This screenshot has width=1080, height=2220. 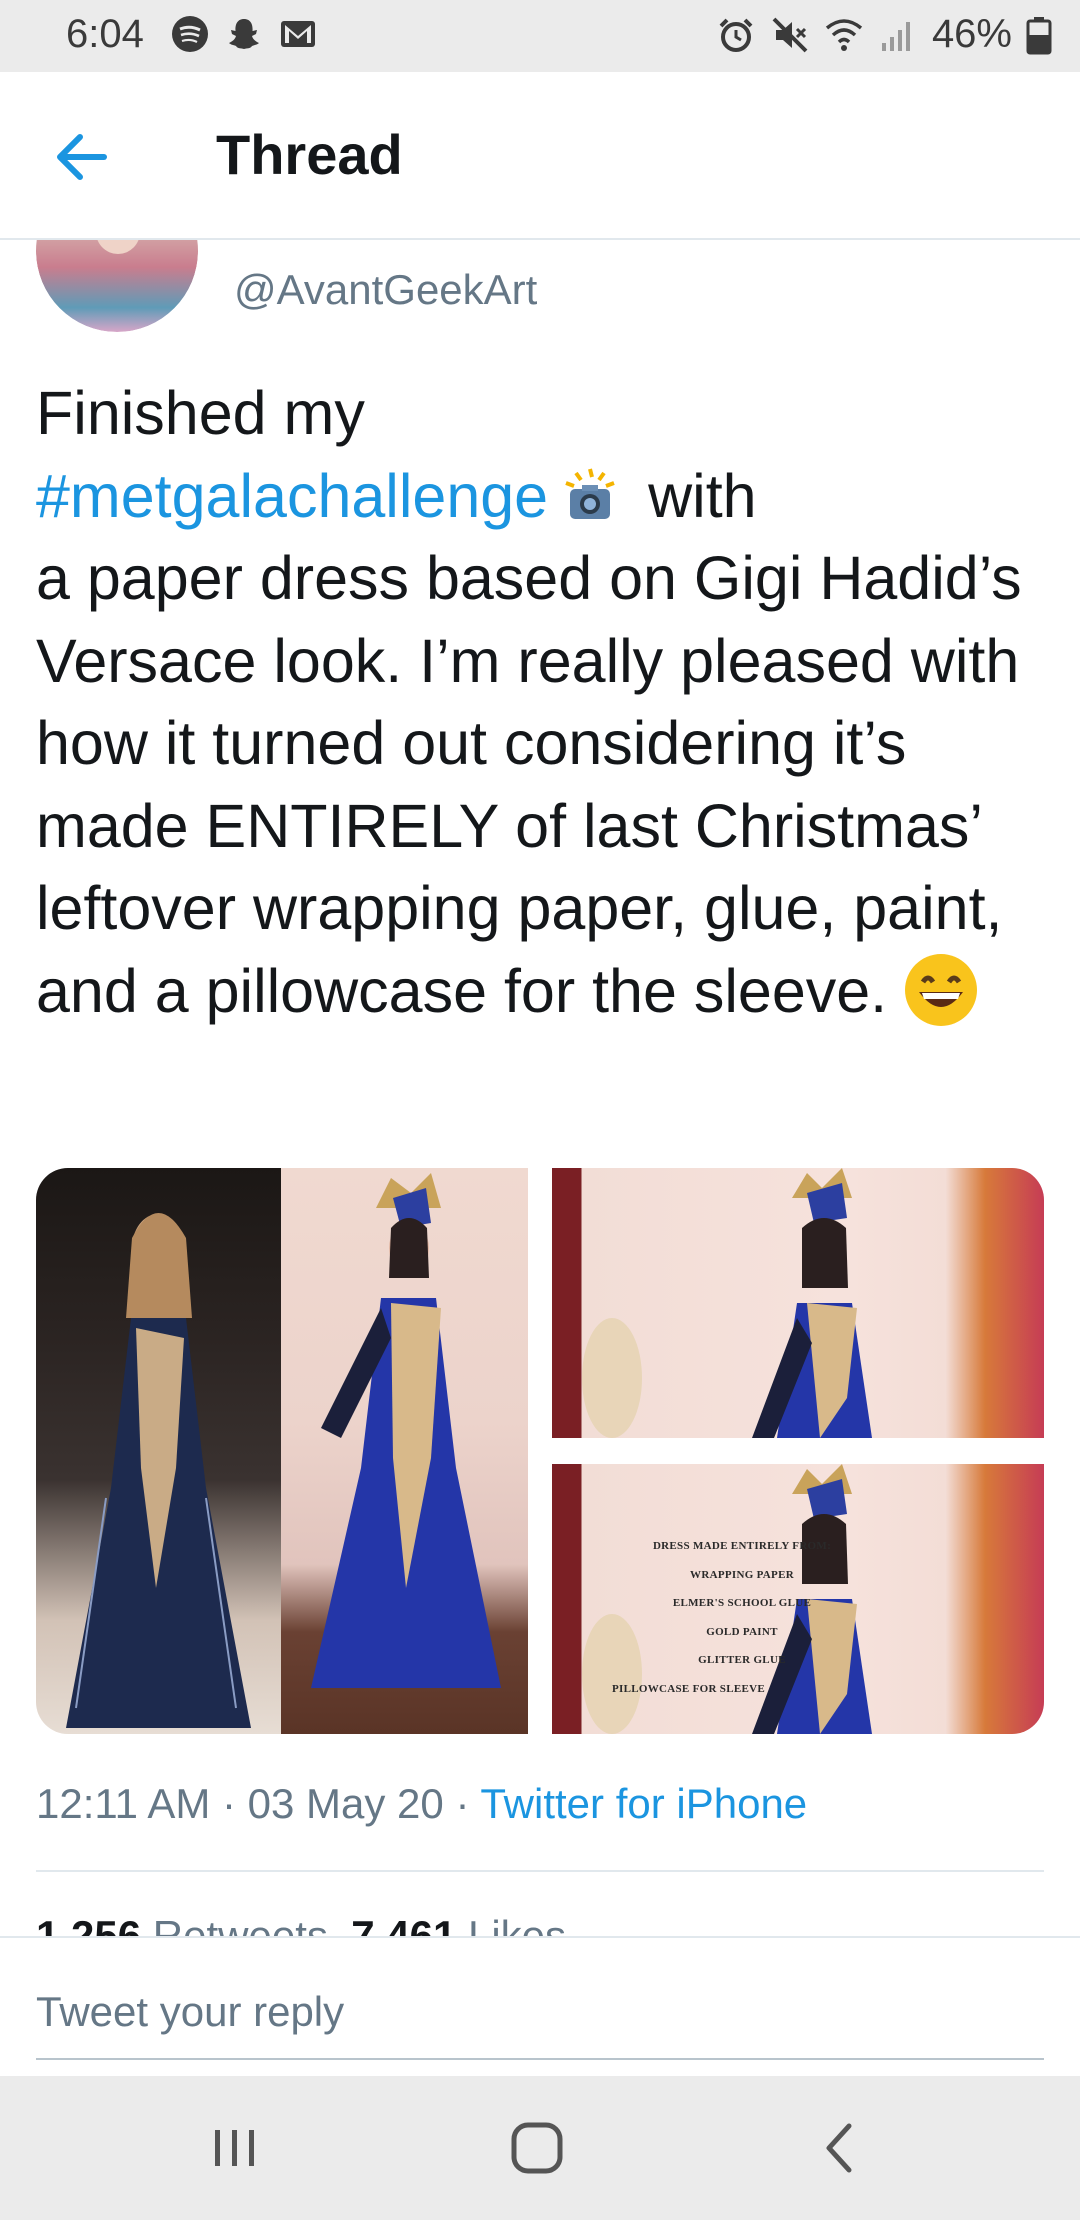 What do you see at coordinates (540, 1871) in the screenshot?
I see `divider` at bounding box center [540, 1871].